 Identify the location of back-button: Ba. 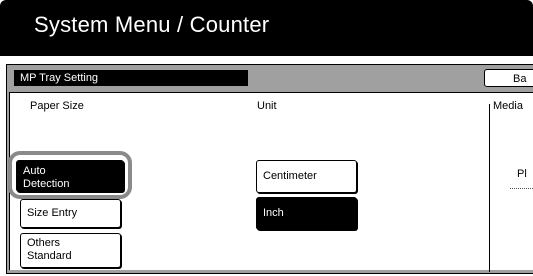
(508, 78).